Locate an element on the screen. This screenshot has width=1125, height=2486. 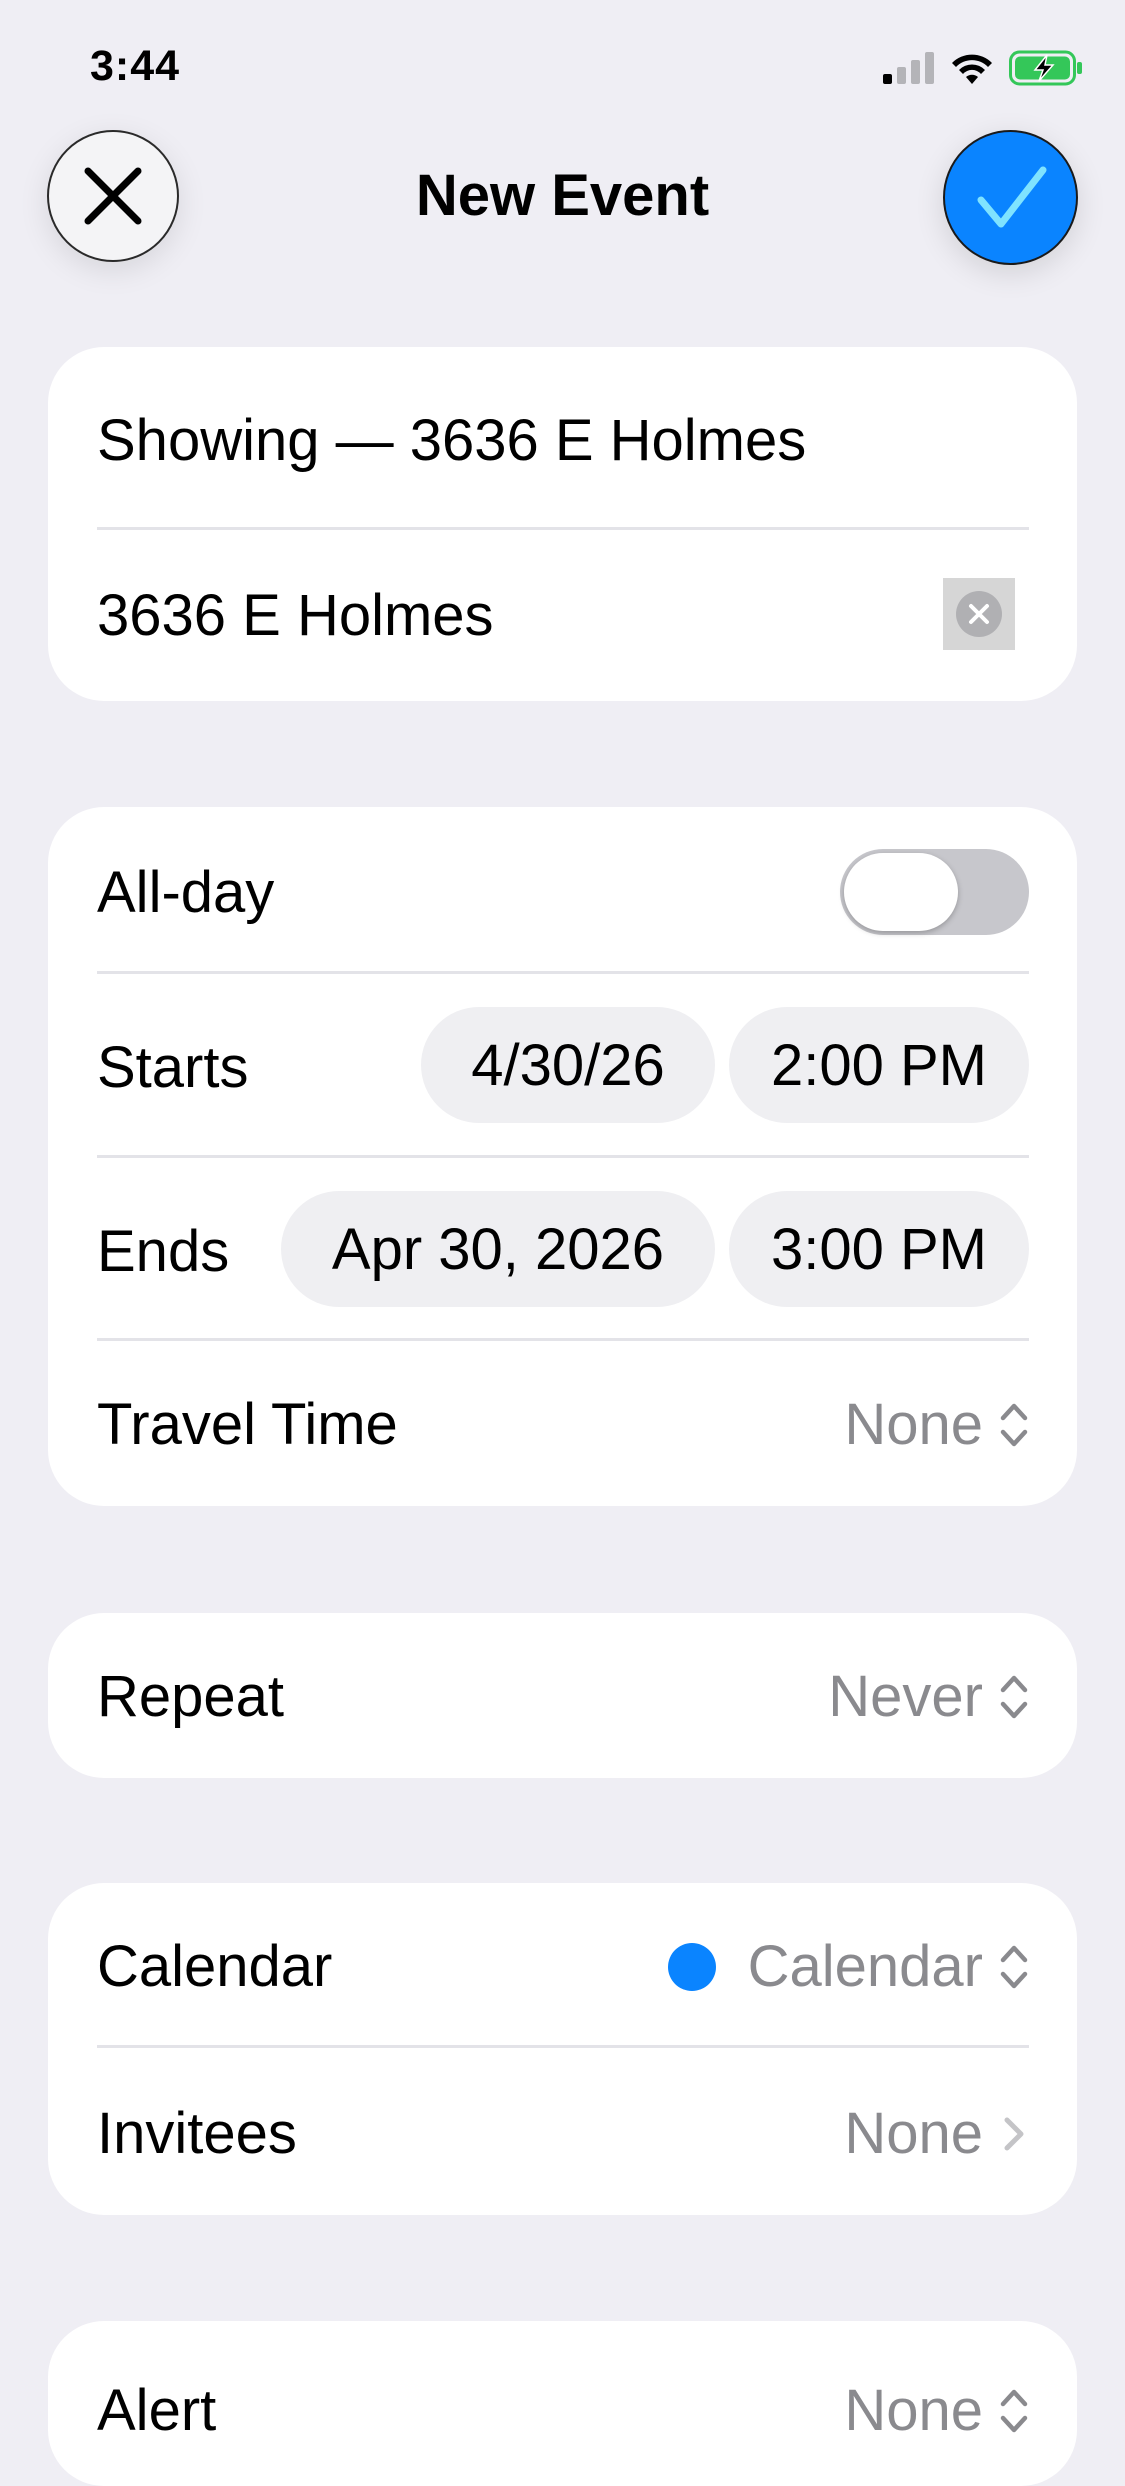
calendar-color-dot is located at coordinates (691, 1966).